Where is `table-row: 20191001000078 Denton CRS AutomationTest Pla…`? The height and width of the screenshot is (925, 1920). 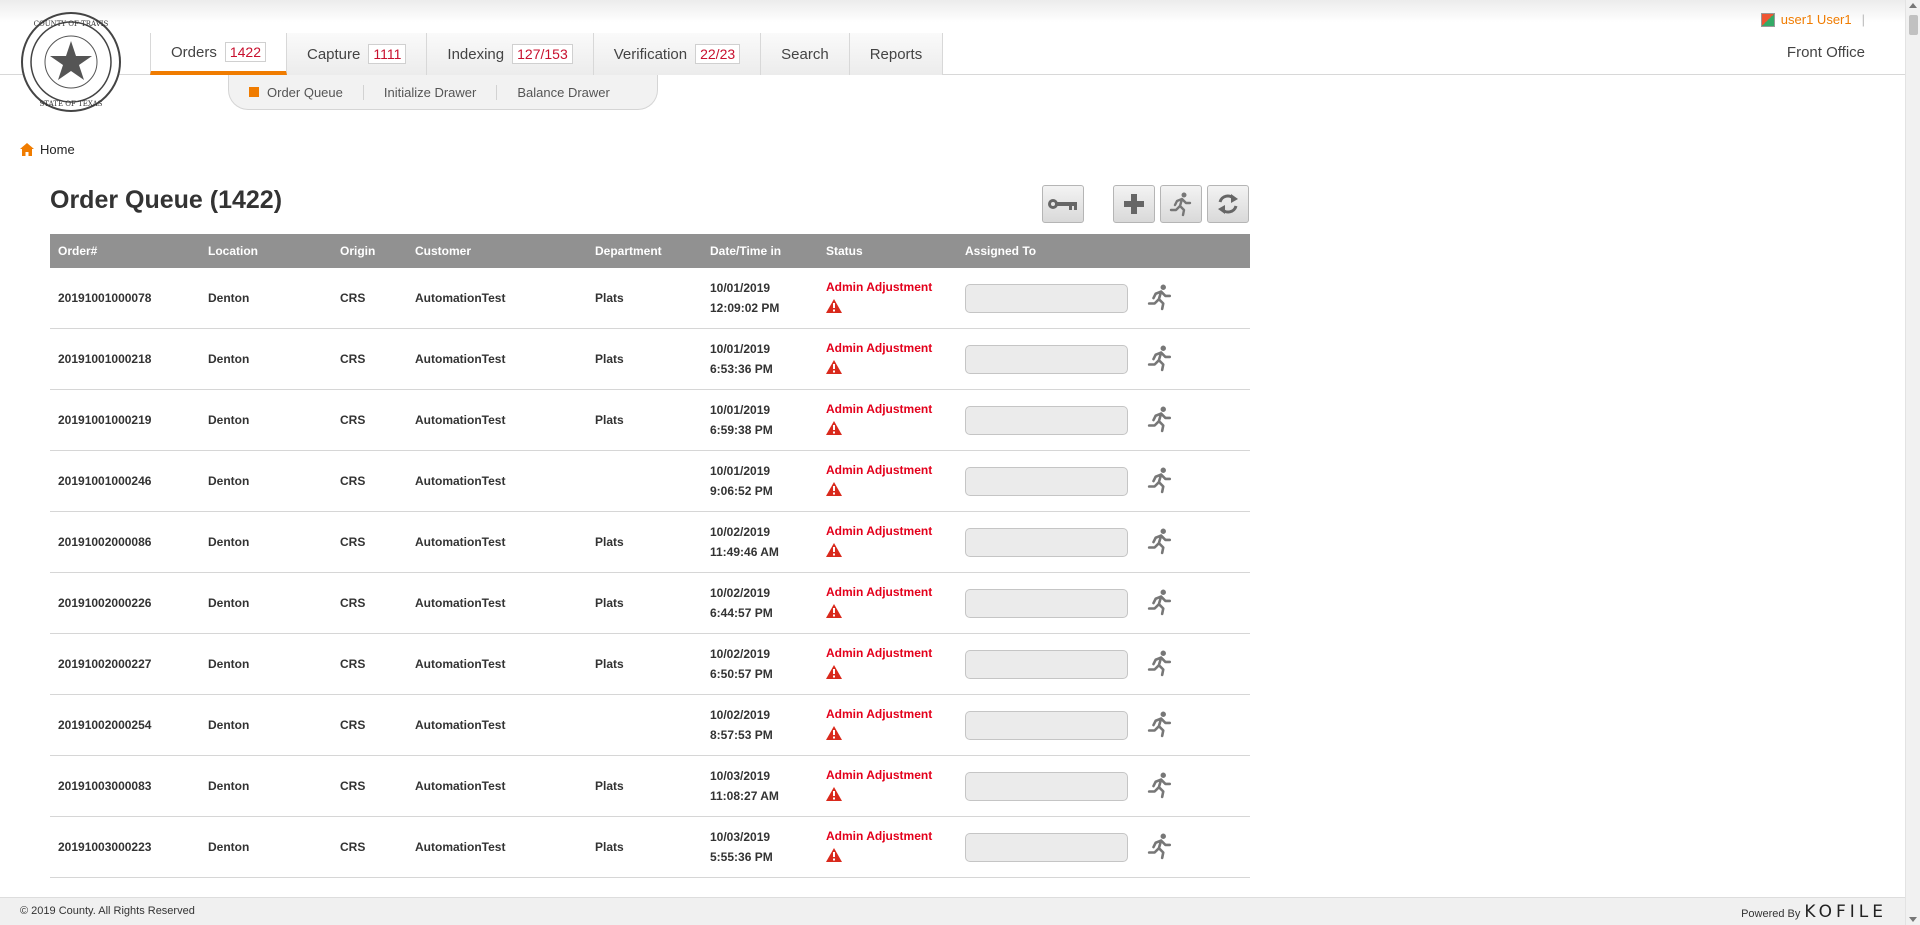
table-row: 20191001000078 Denton CRS AutomationTest Pla… is located at coordinates (650, 298).